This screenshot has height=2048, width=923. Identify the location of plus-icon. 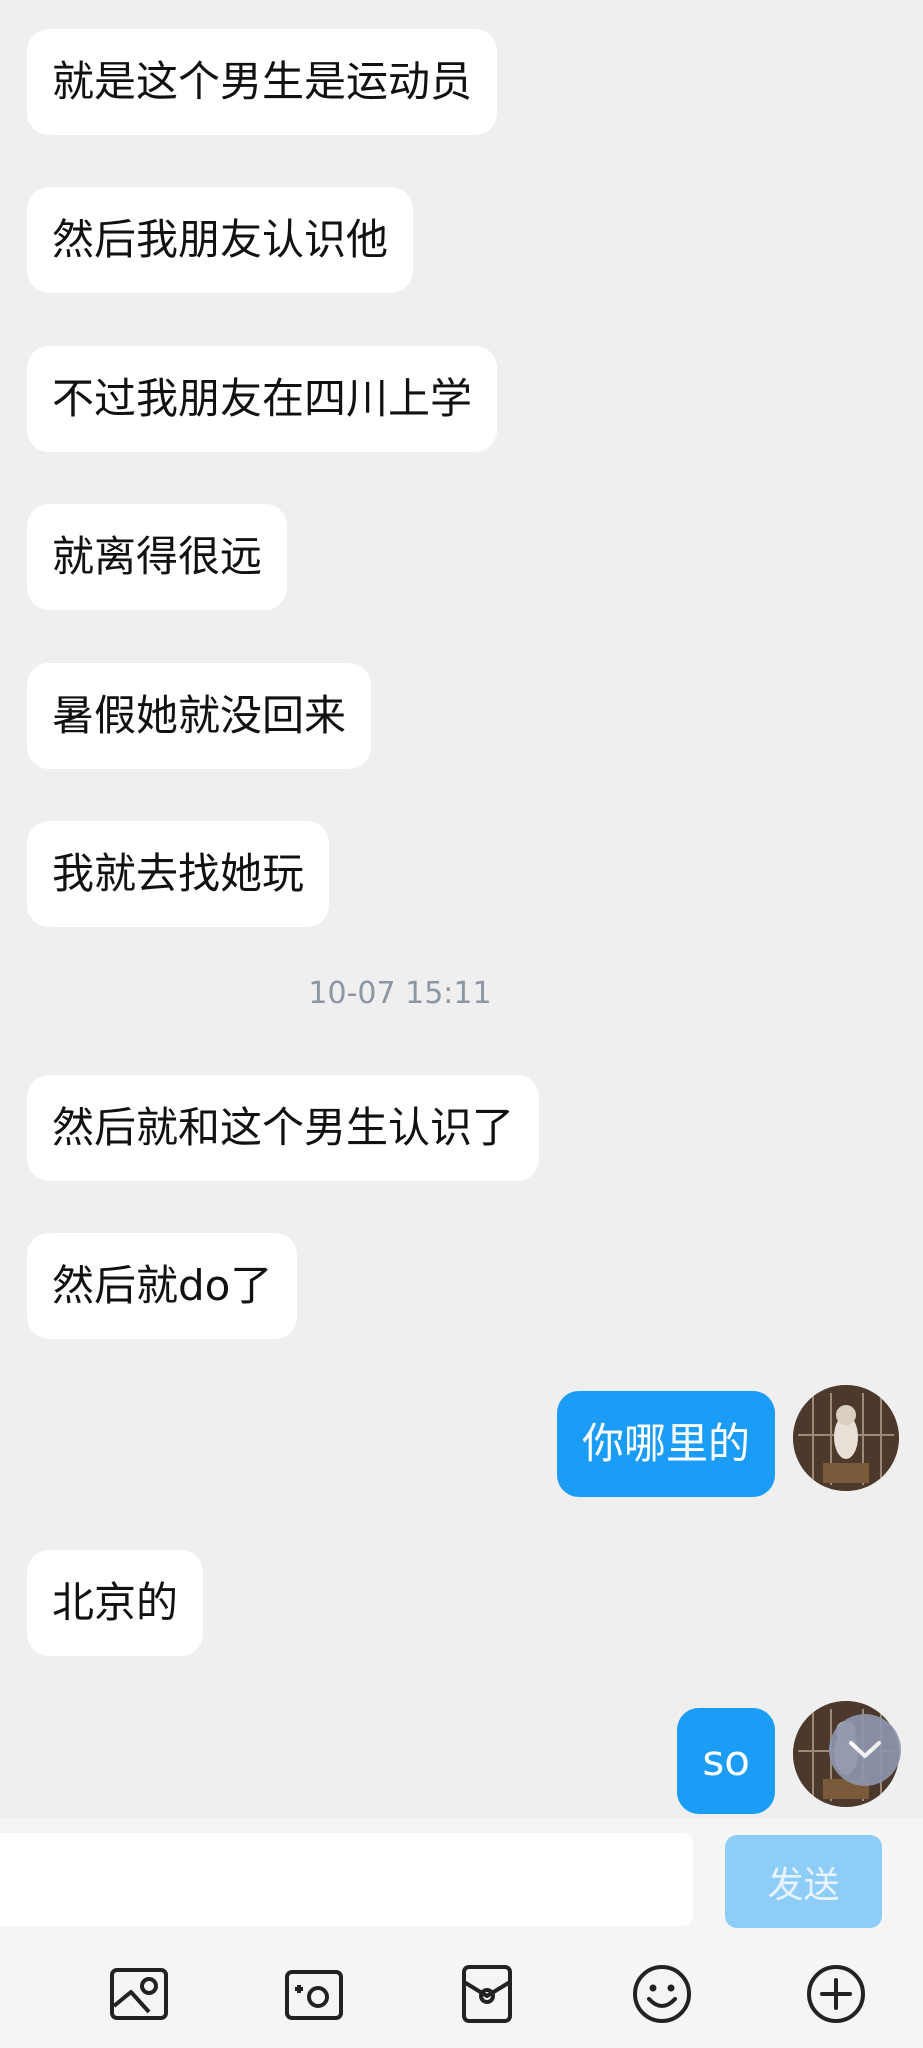
(836, 1994).